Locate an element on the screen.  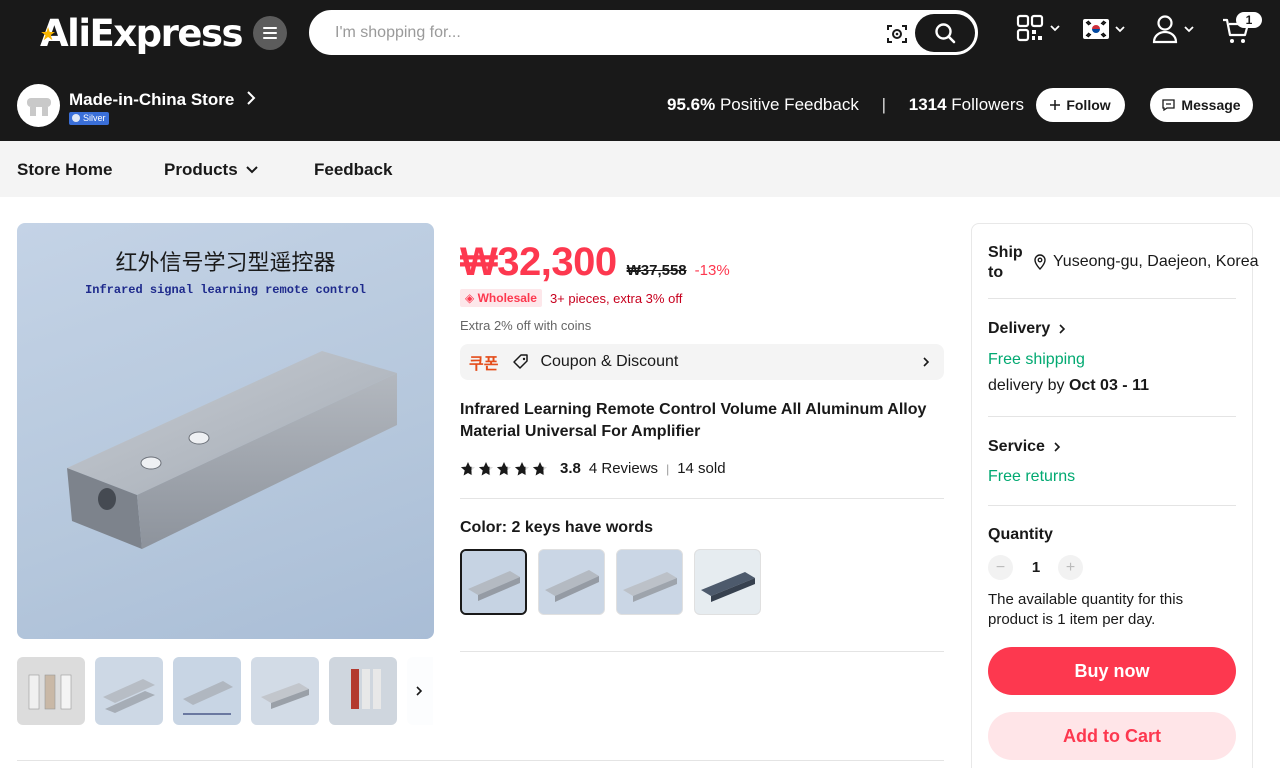
nav-label: Feedback is located at coordinates (353, 169).